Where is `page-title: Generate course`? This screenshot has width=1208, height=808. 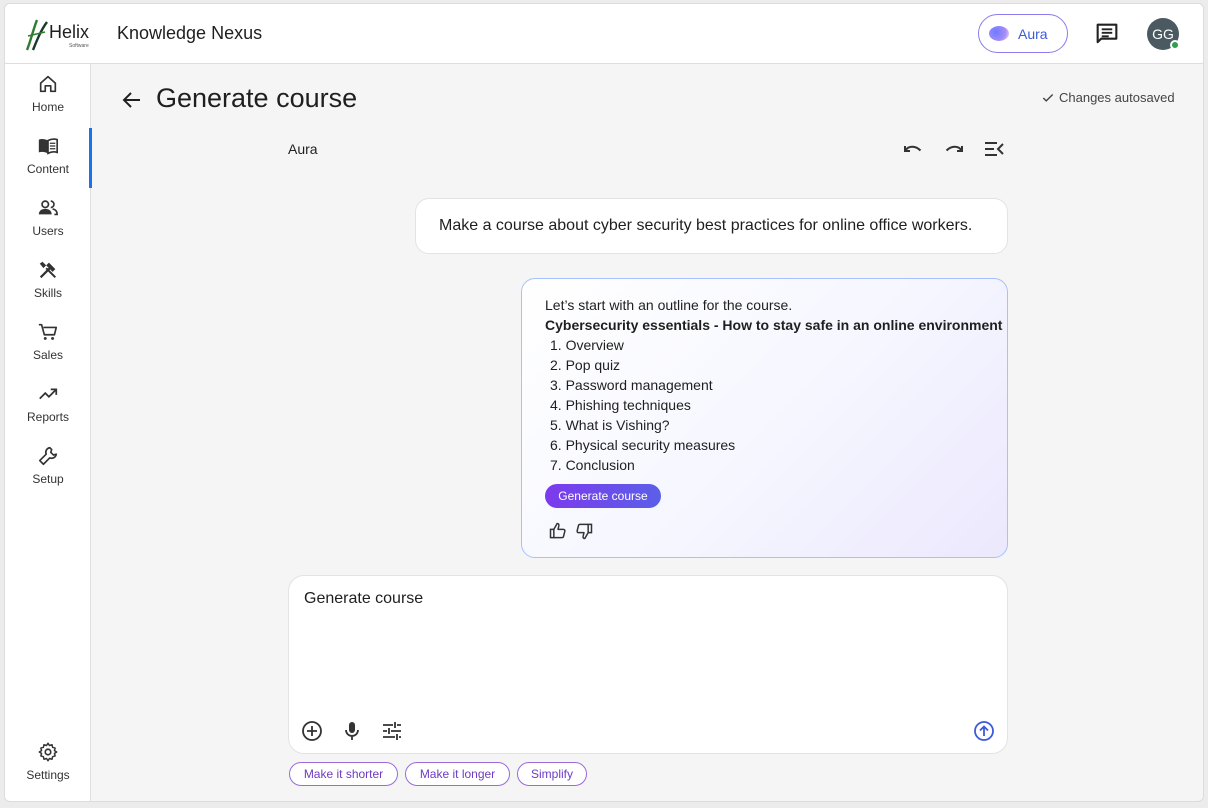 page-title: Generate course is located at coordinates (257, 98).